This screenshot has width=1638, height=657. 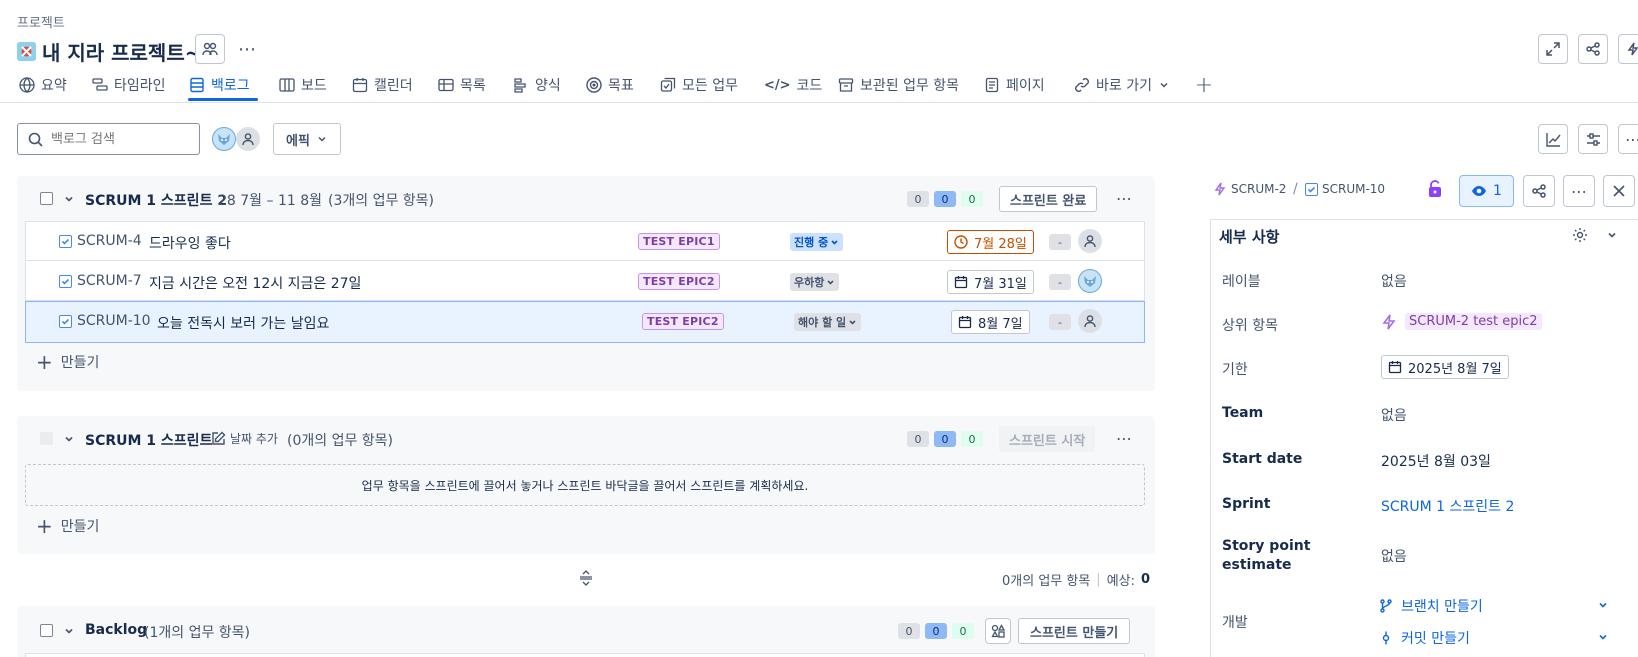 What do you see at coordinates (1486, 191) in the screenshot?
I see `watch-button: 1` at bounding box center [1486, 191].